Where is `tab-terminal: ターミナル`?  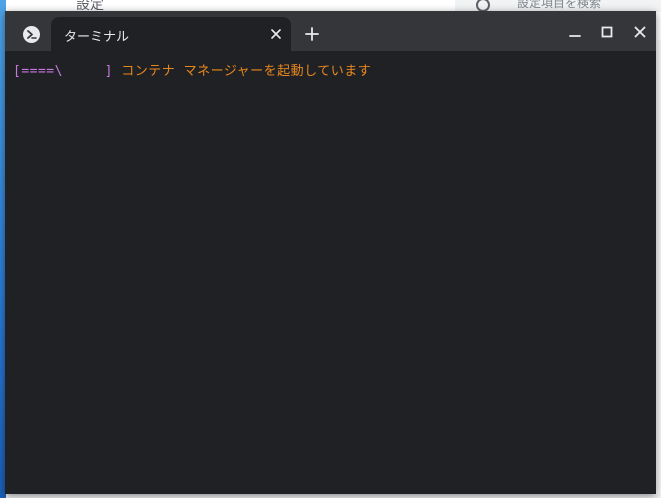
tab-terminal: ターミナル is located at coordinates (171, 34).